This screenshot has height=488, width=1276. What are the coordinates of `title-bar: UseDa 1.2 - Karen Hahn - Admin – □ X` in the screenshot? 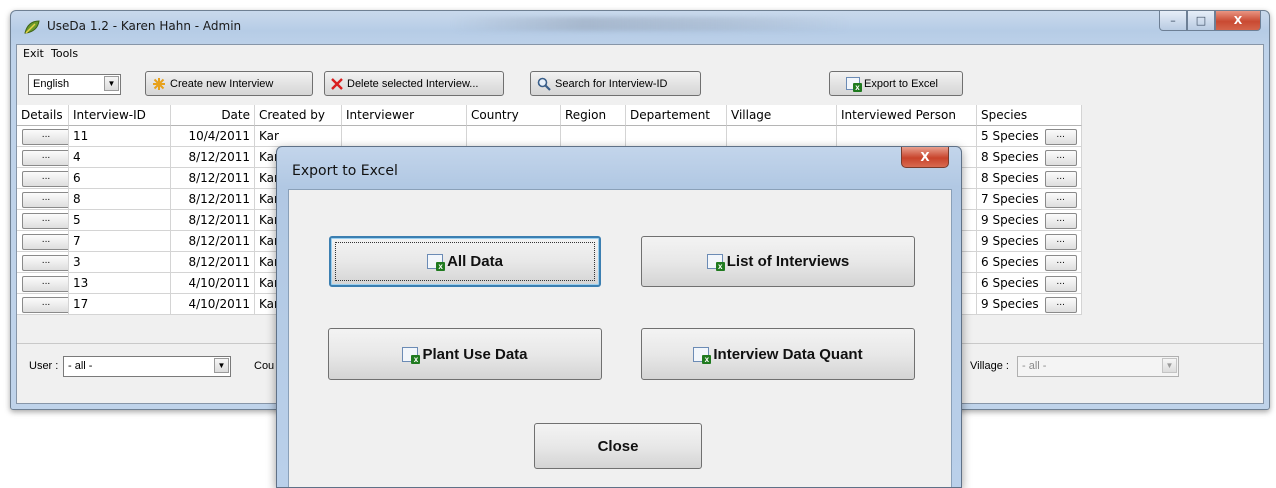 It's located at (640, 26).